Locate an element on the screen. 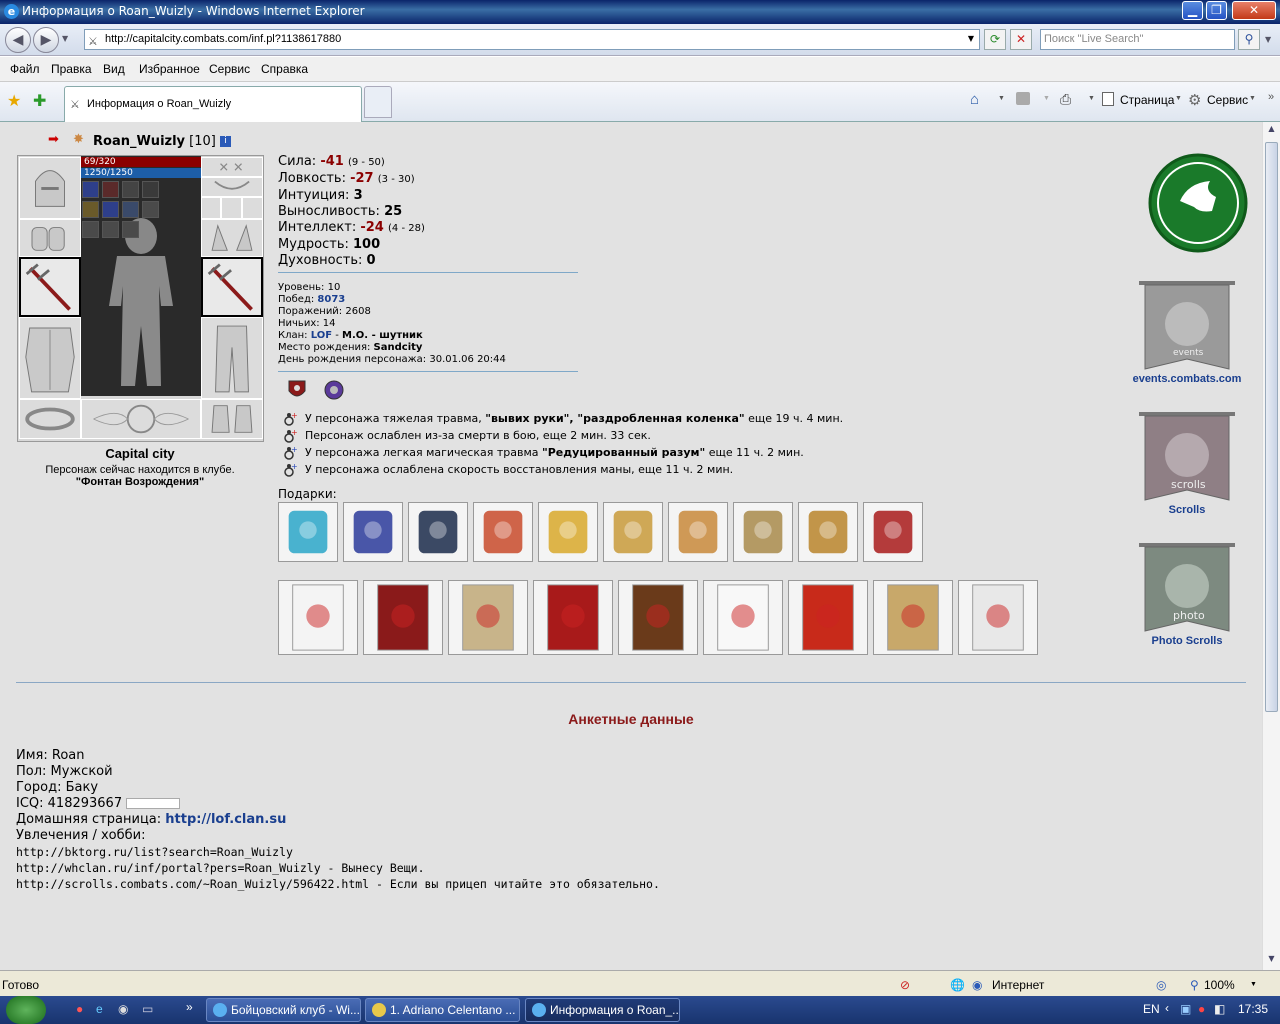 This screenshot has width=1280, height=1024. url-dropdown-icon: ▼ is located at coordinates (971, 39).